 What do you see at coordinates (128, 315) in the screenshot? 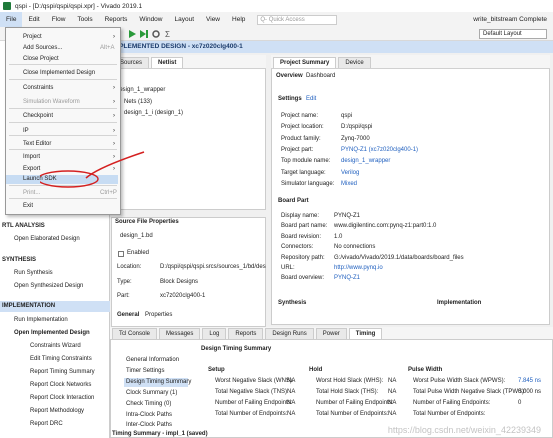
I see `tab-general: General` at bounding box center [128, 315].